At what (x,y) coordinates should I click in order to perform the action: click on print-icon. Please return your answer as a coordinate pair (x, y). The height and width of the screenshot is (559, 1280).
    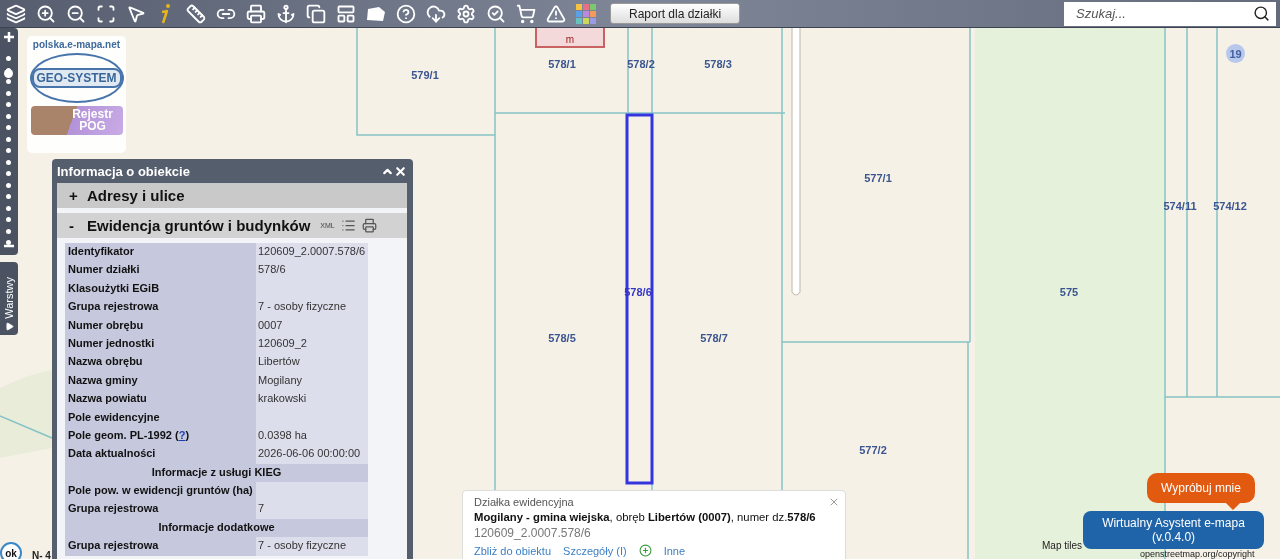
    Looking at the image, I should click on (369, 225).